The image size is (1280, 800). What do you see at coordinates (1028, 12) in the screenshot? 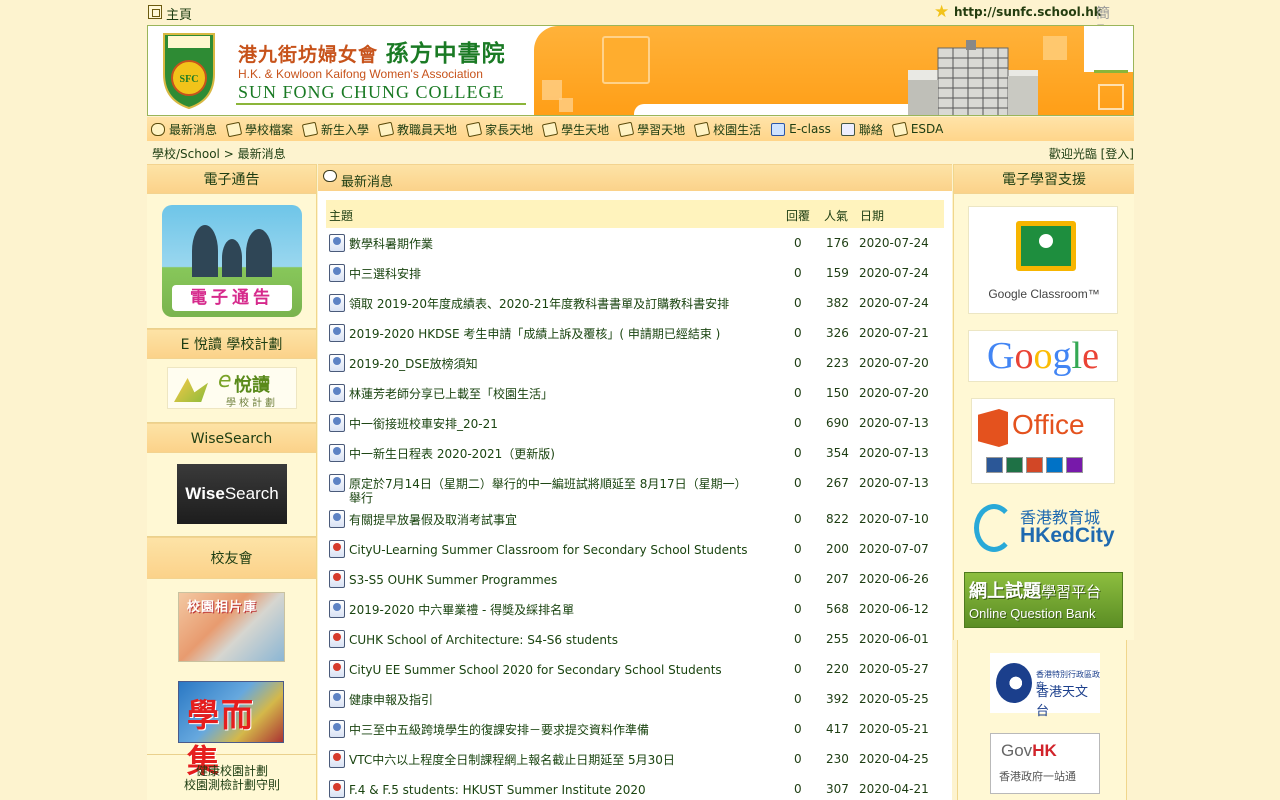
I see `site-url-link: http://sunfc.school.hk` at bounding box center [1028, 12].